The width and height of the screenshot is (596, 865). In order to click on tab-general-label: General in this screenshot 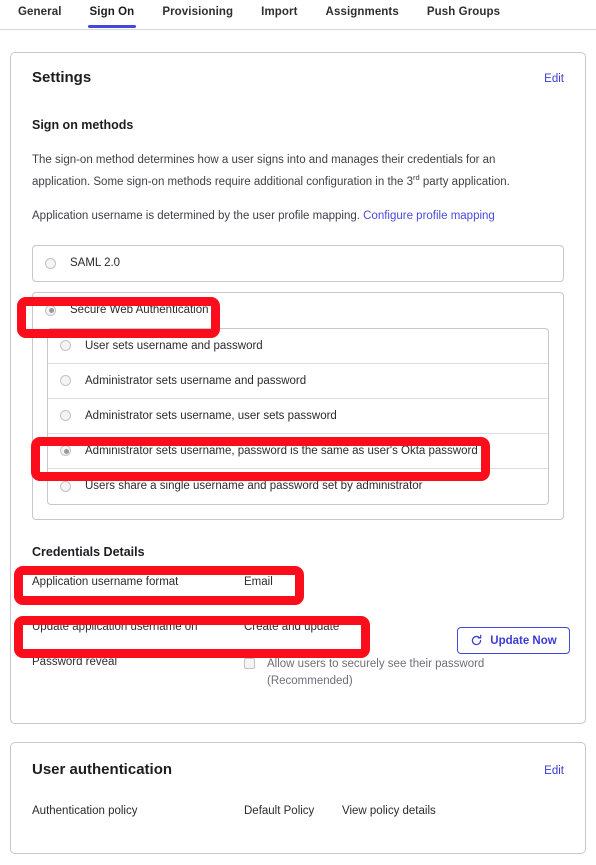, I will do `click(40, 12)`.